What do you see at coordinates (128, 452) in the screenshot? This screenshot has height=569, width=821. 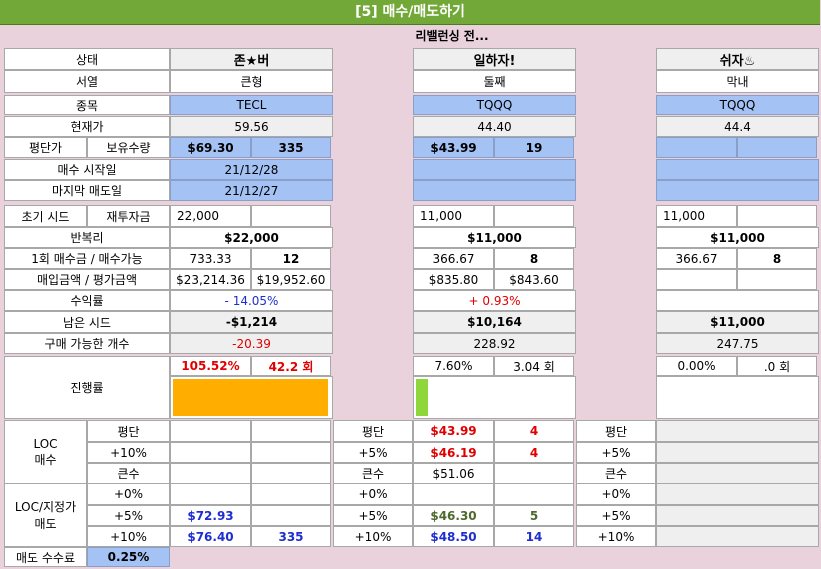 I see `loc-plus10-label: +10%` at bounding box center [128, 452].